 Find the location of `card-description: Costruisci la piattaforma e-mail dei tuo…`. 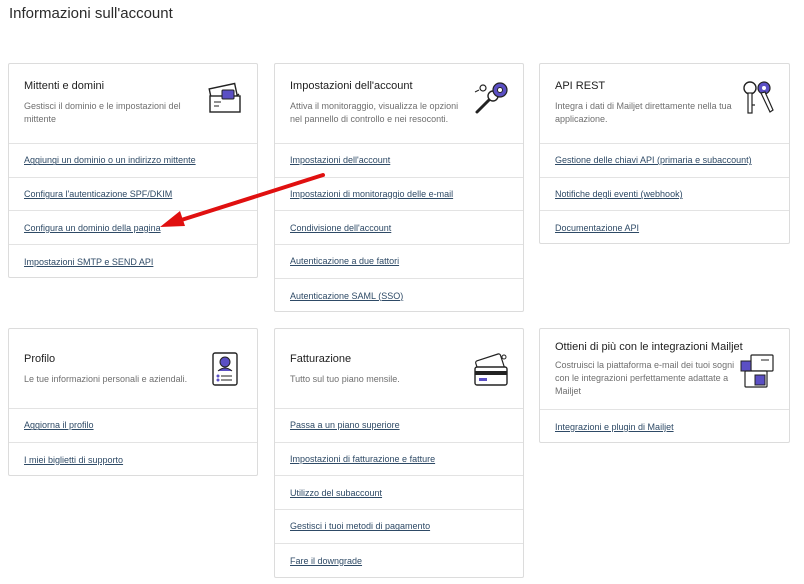

card-description: Costruisci la piattaforma e-mail dei tuo… is located at coordinates (645, 378).